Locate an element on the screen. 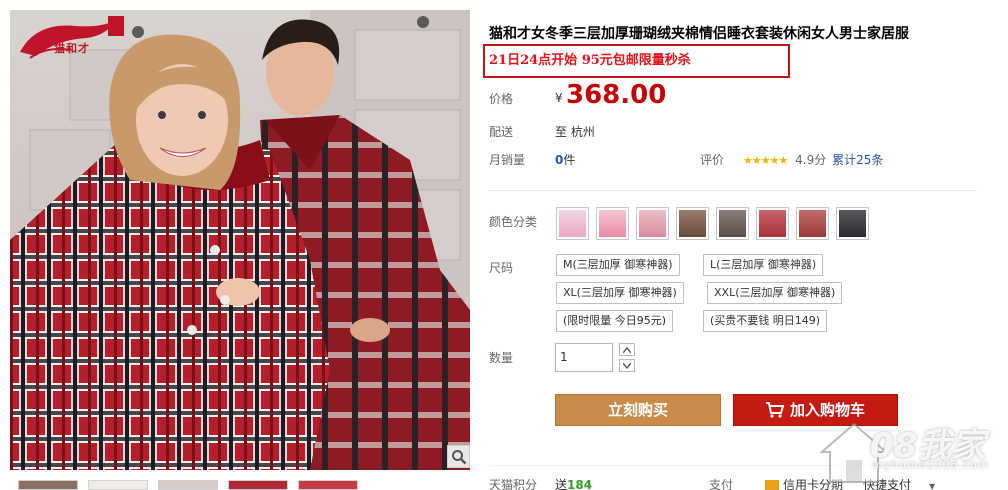 This screenshot has height=490, width=1008. brand-logo-text: 猫和才 is located at coordinates (72, 48).